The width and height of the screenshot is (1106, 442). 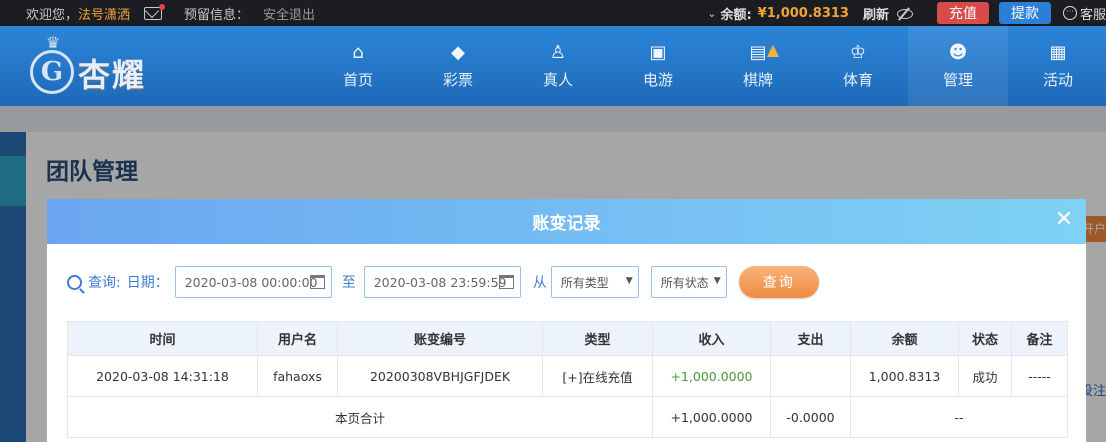 I want to click on end-date-value: 2020-03-08 23:59:59, so click(x=440, y=282).